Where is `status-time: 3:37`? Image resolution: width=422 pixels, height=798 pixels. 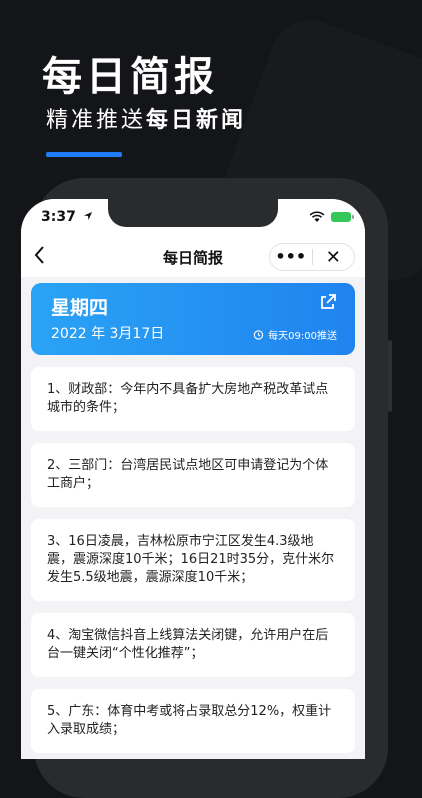
status-time: 3:37 is located at coordinates (58, 217).